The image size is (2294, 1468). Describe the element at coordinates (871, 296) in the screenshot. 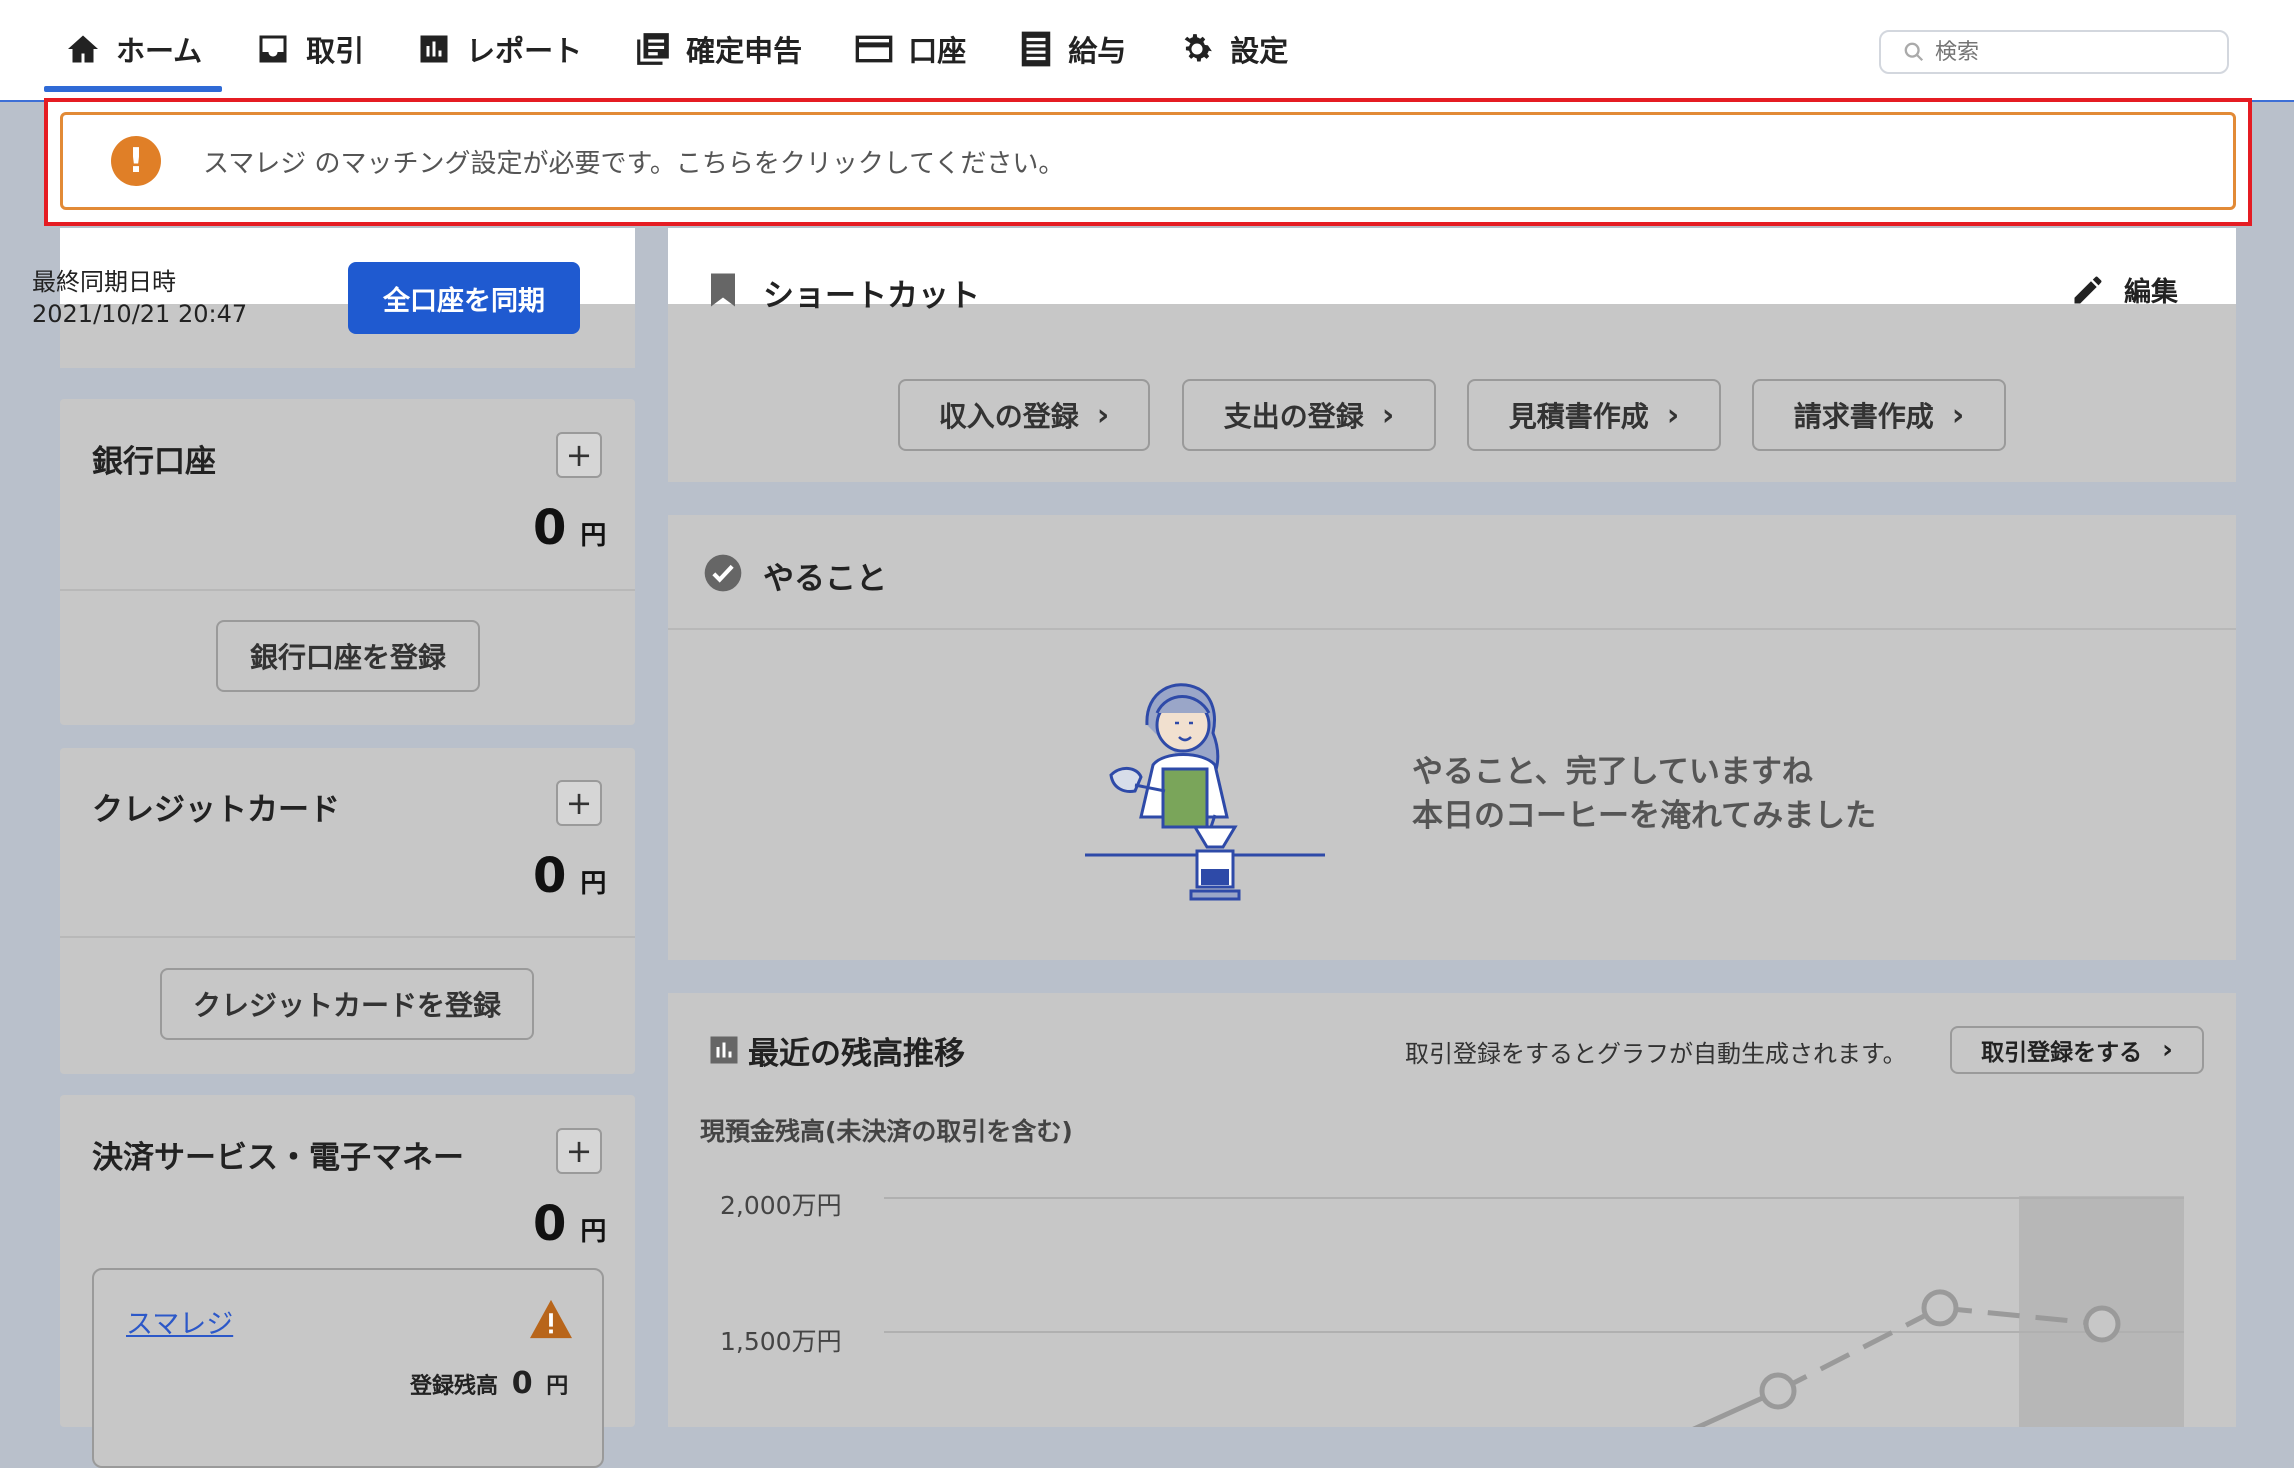

I see `shortcut-title: ショートカット` at that location.